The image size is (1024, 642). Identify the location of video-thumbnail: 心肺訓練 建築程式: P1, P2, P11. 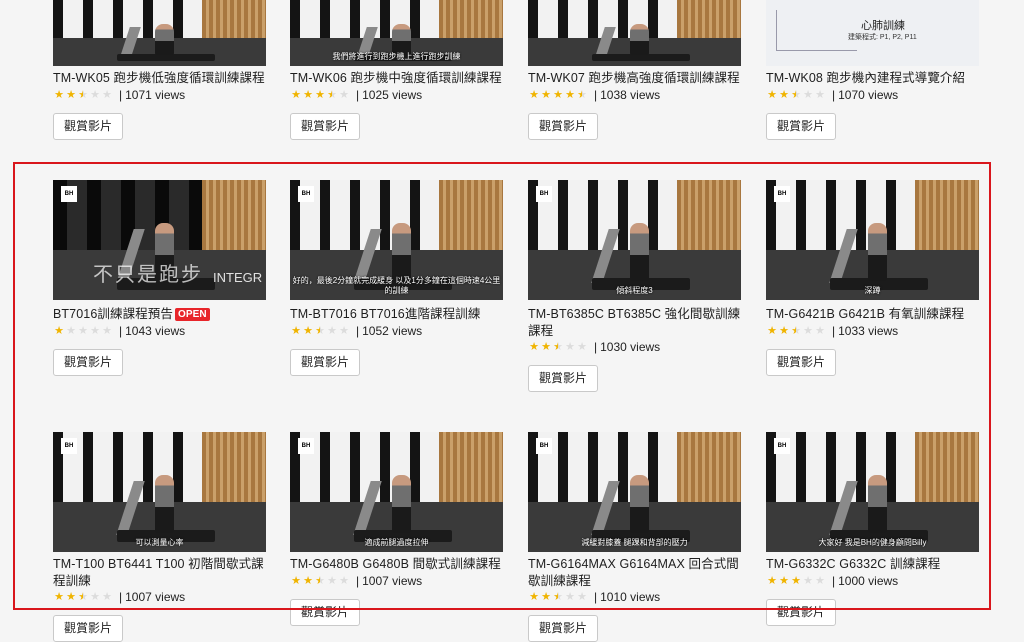
(872, 33).